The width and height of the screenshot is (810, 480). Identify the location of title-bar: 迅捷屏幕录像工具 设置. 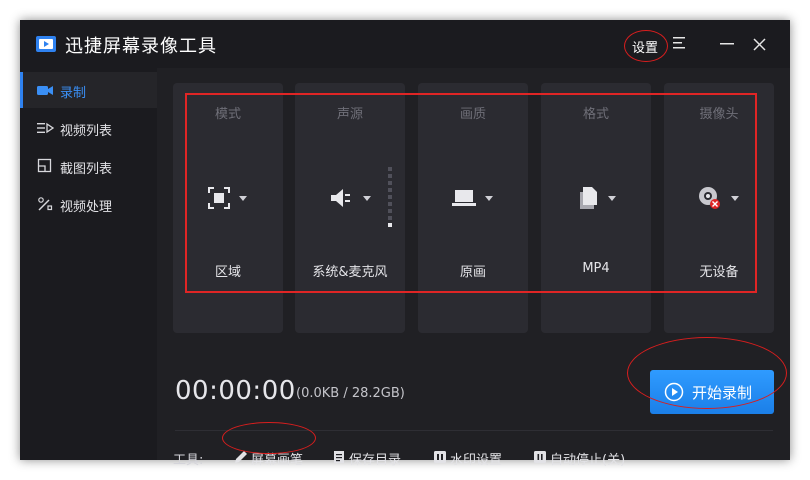
(405, 44).